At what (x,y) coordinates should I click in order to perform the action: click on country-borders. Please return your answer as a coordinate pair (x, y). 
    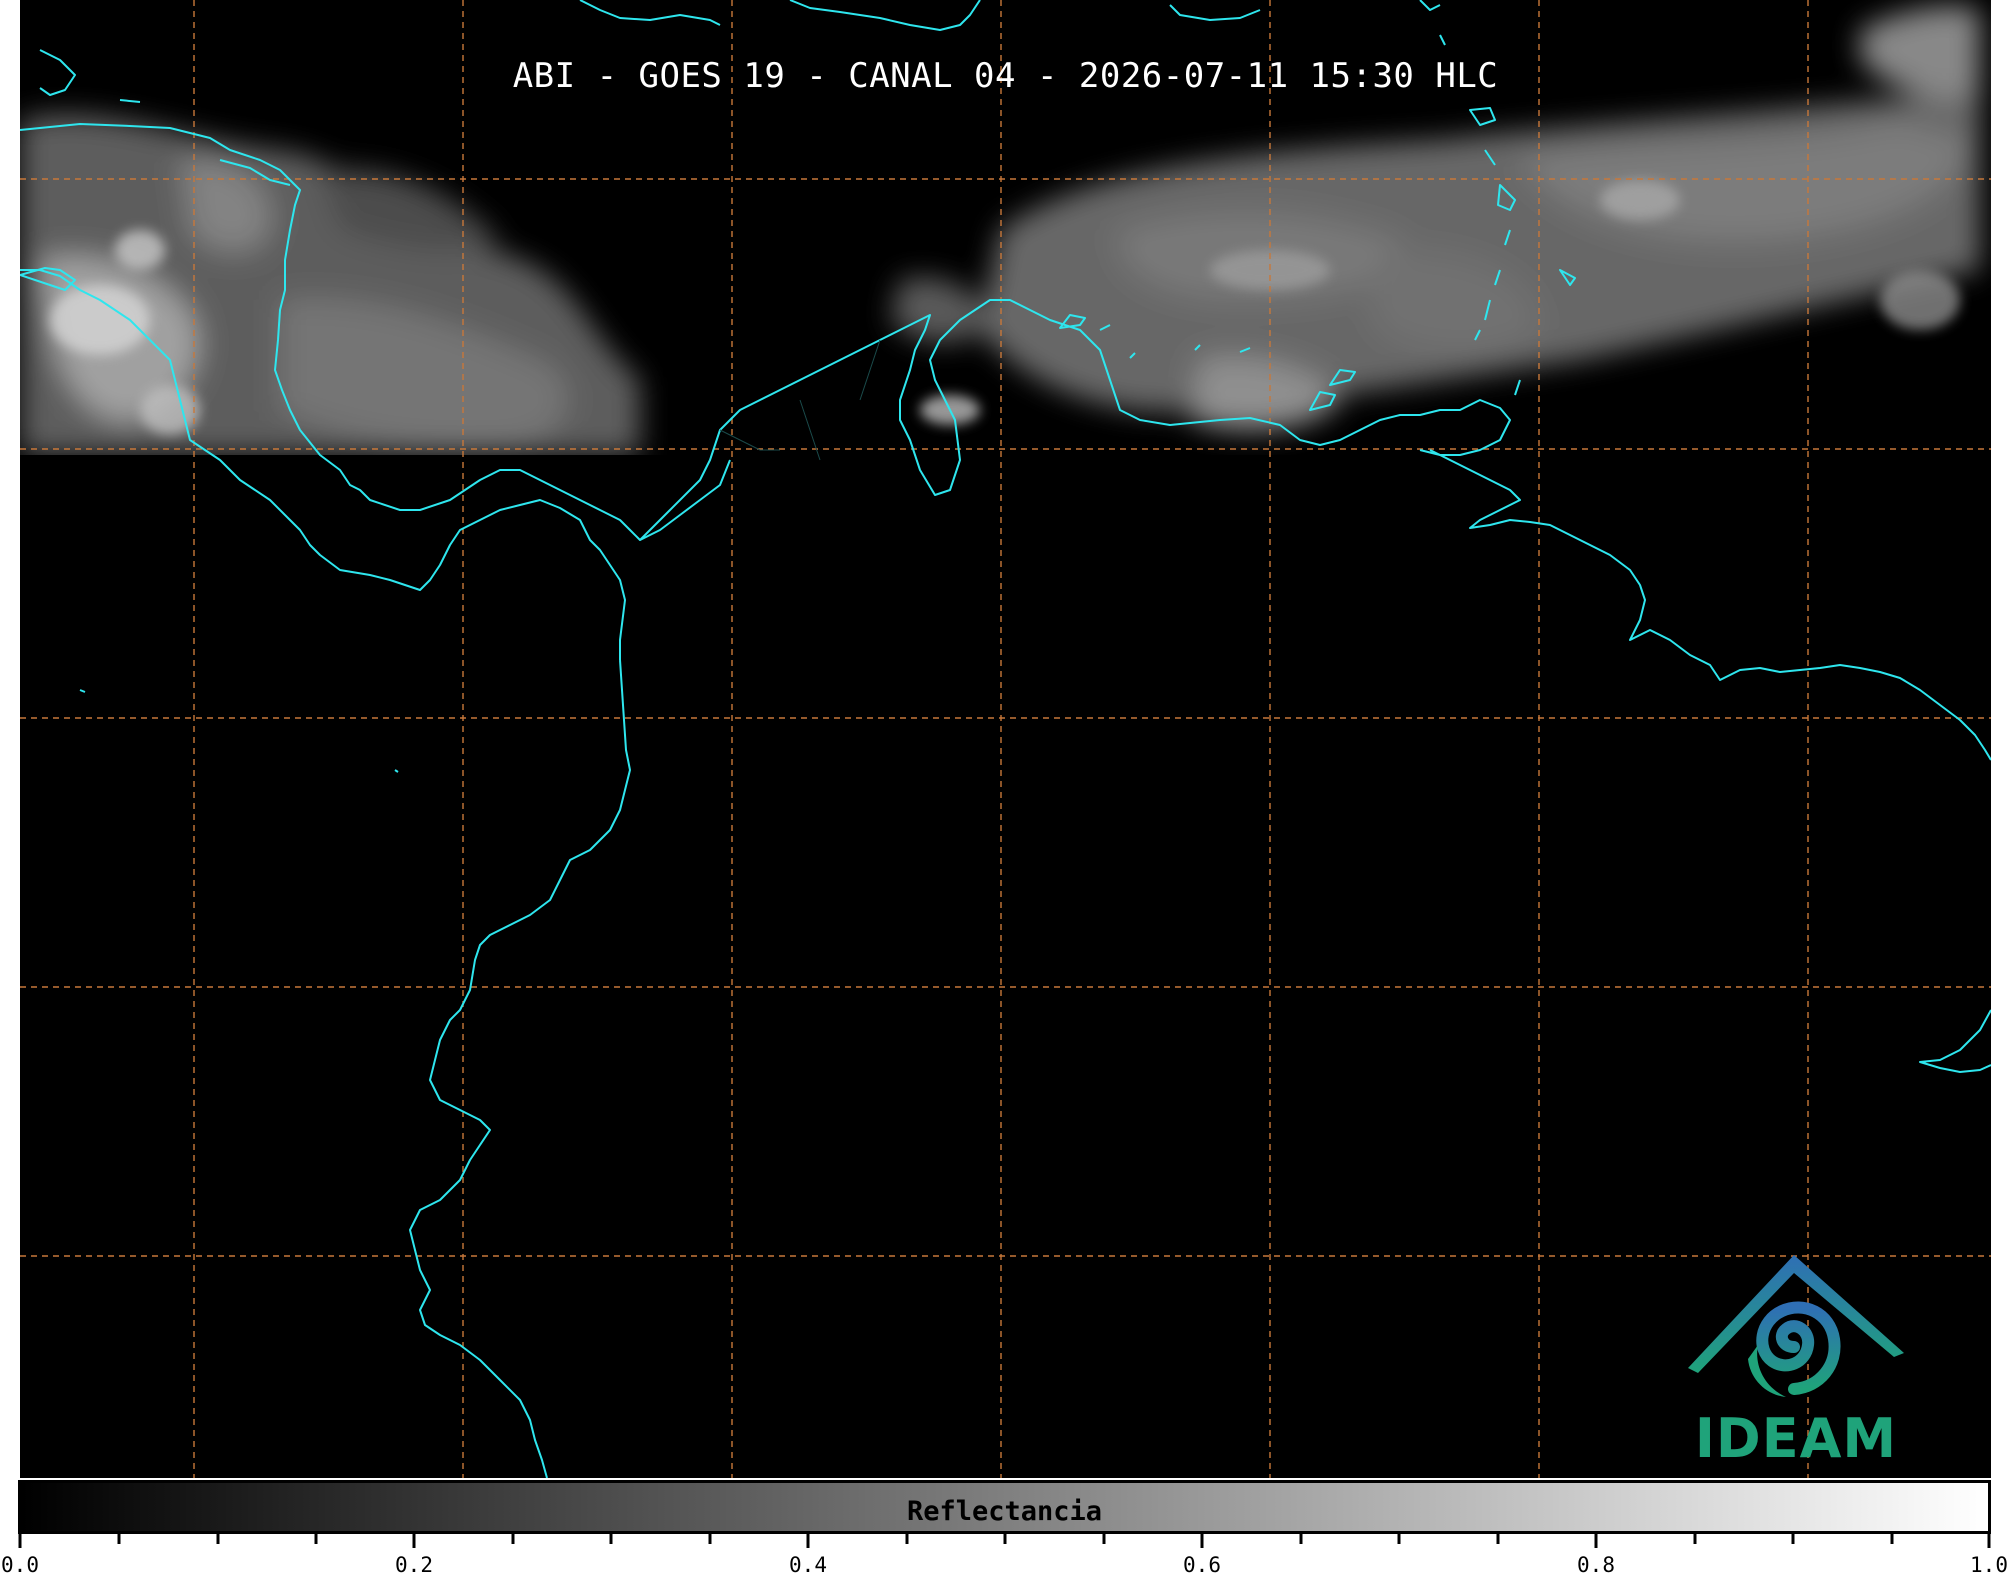
    Looking at the image, I should click on (800, 400).